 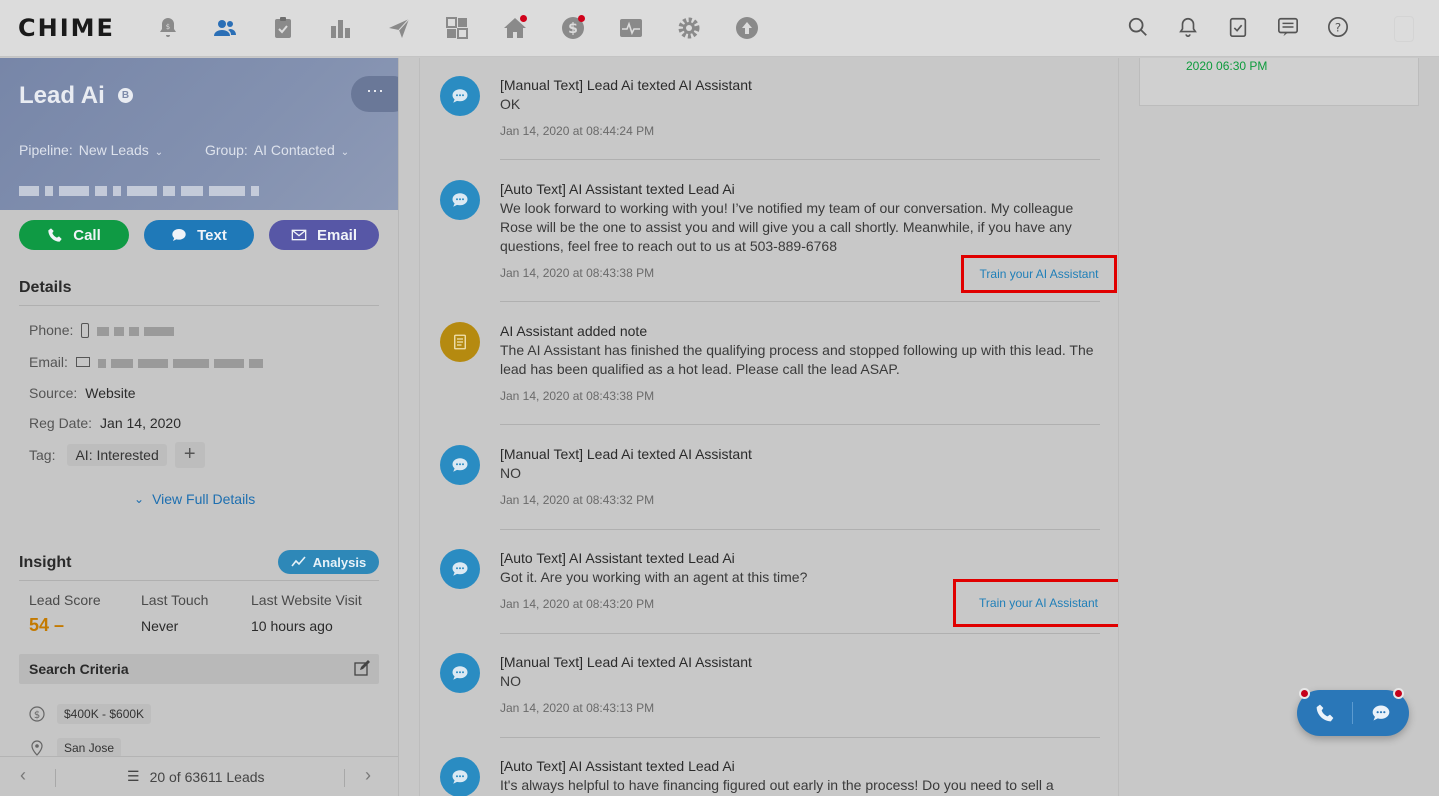 What do you see at coordinates (283, 28) in the screenshot?
I see `clipboard-check-icon` at bounding box center [283, 28].